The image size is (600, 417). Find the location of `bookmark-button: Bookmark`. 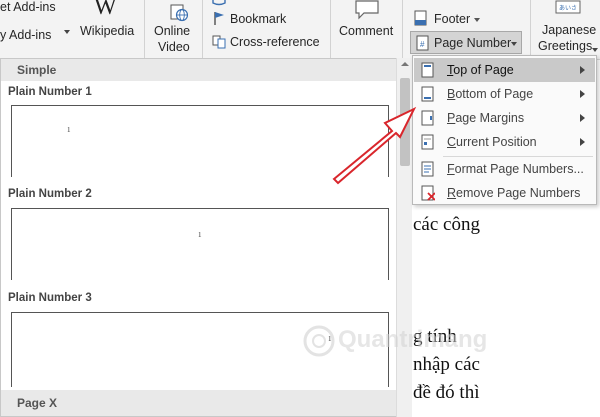

bookmark-button: Bookmark is located at coordinates (270, 19).